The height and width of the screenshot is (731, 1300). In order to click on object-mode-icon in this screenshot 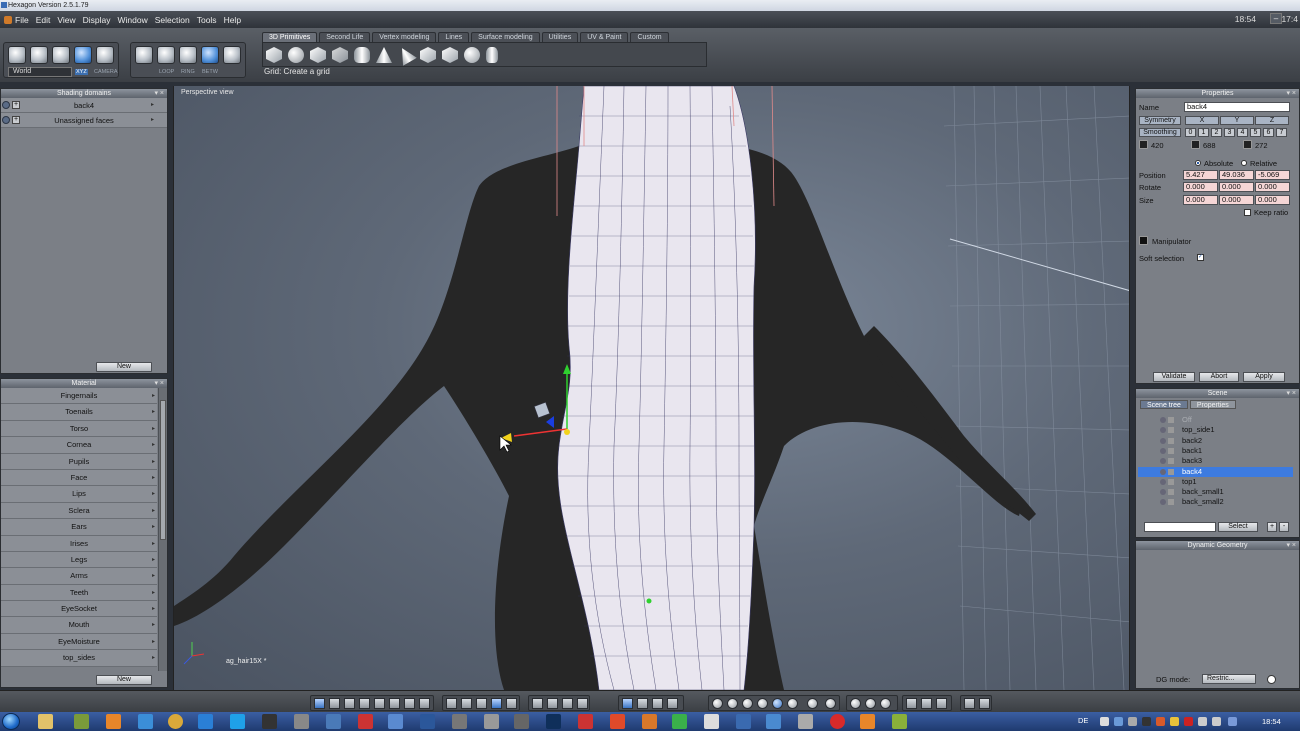, I will do `click(144, 55)`.